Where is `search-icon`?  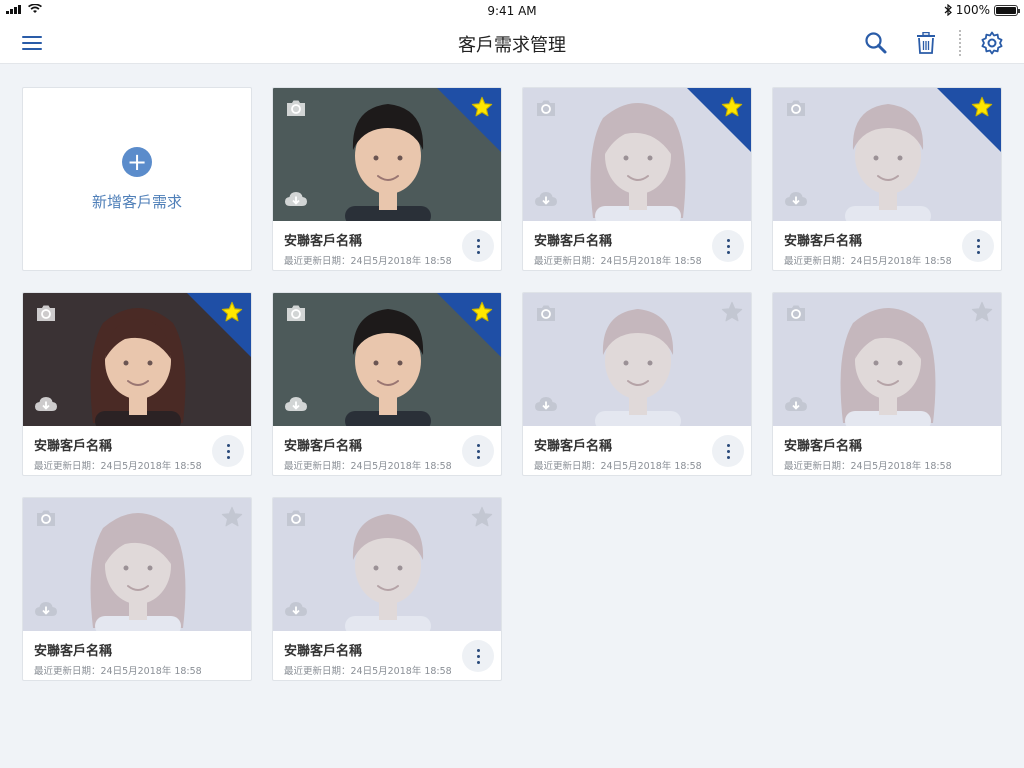 search-icon is located at coordinates (876, 43).